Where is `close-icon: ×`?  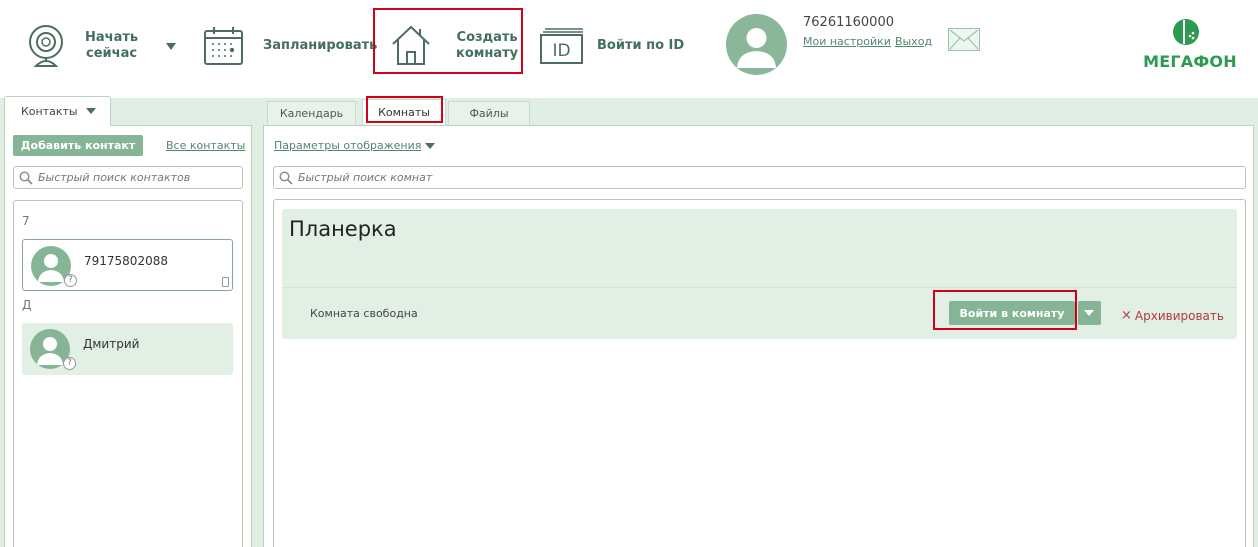 close-icon: × is located at coordinates (1126, 315).